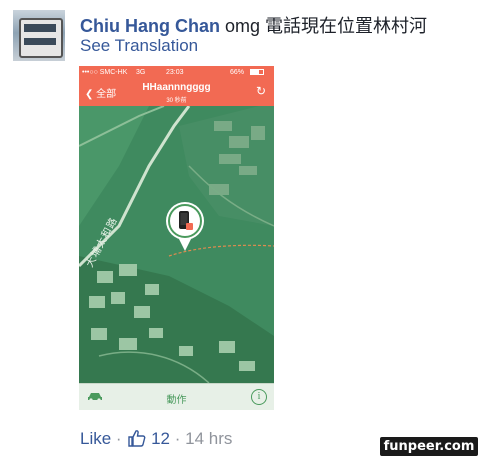  I want to click on comment-header: Chiu Hang Chan omg 電話現在位置林村河, so click(253, 25).